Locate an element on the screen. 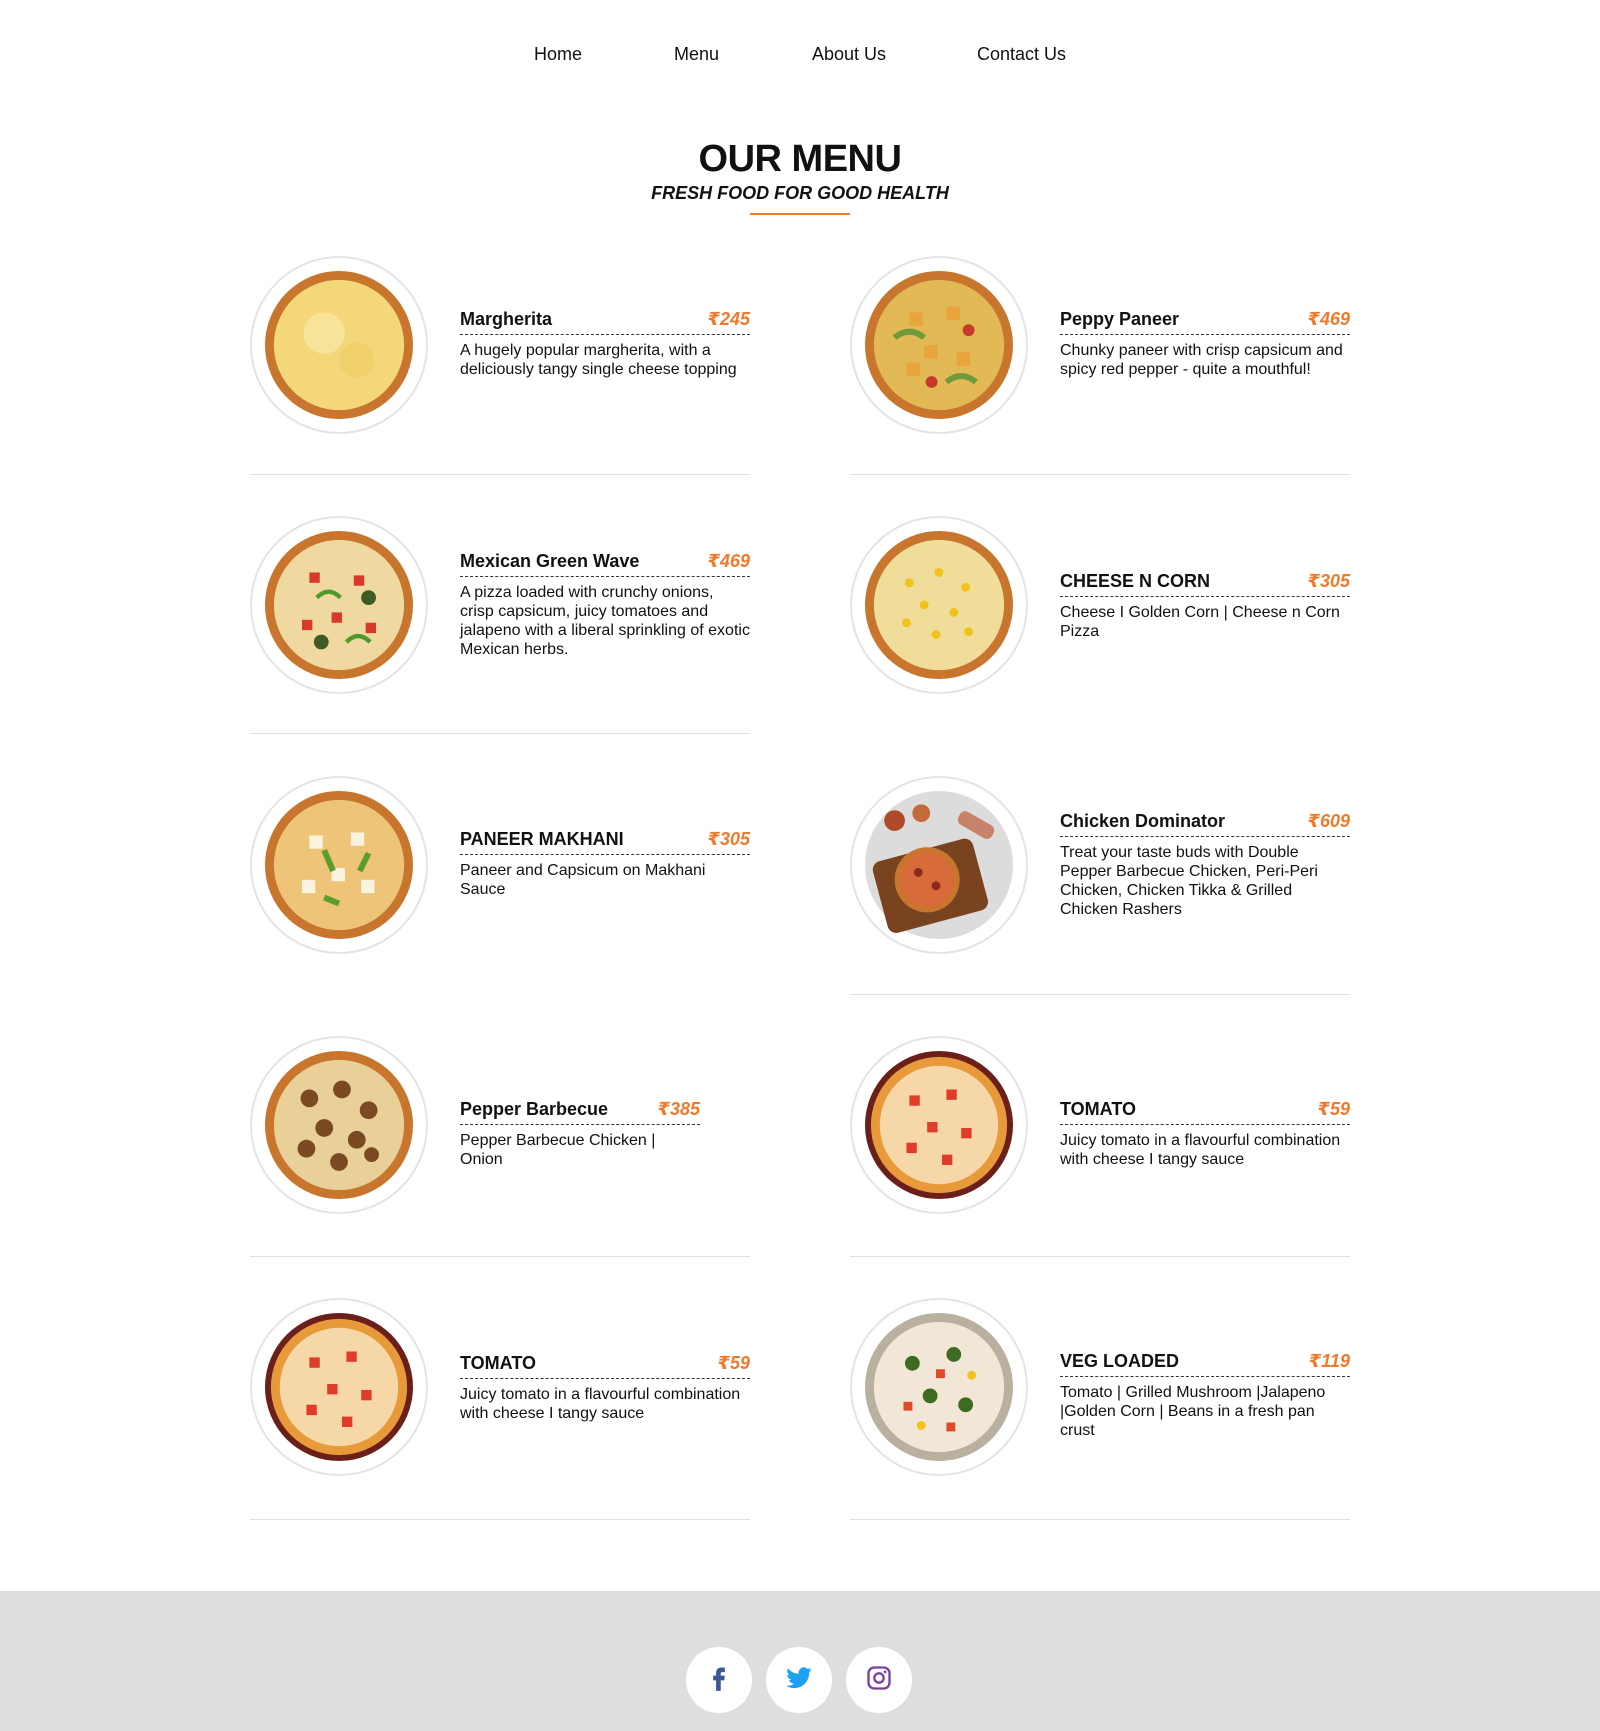  item-description: Pepper Barbecue Chicken | Onion is located at coordinates (558, 1150).